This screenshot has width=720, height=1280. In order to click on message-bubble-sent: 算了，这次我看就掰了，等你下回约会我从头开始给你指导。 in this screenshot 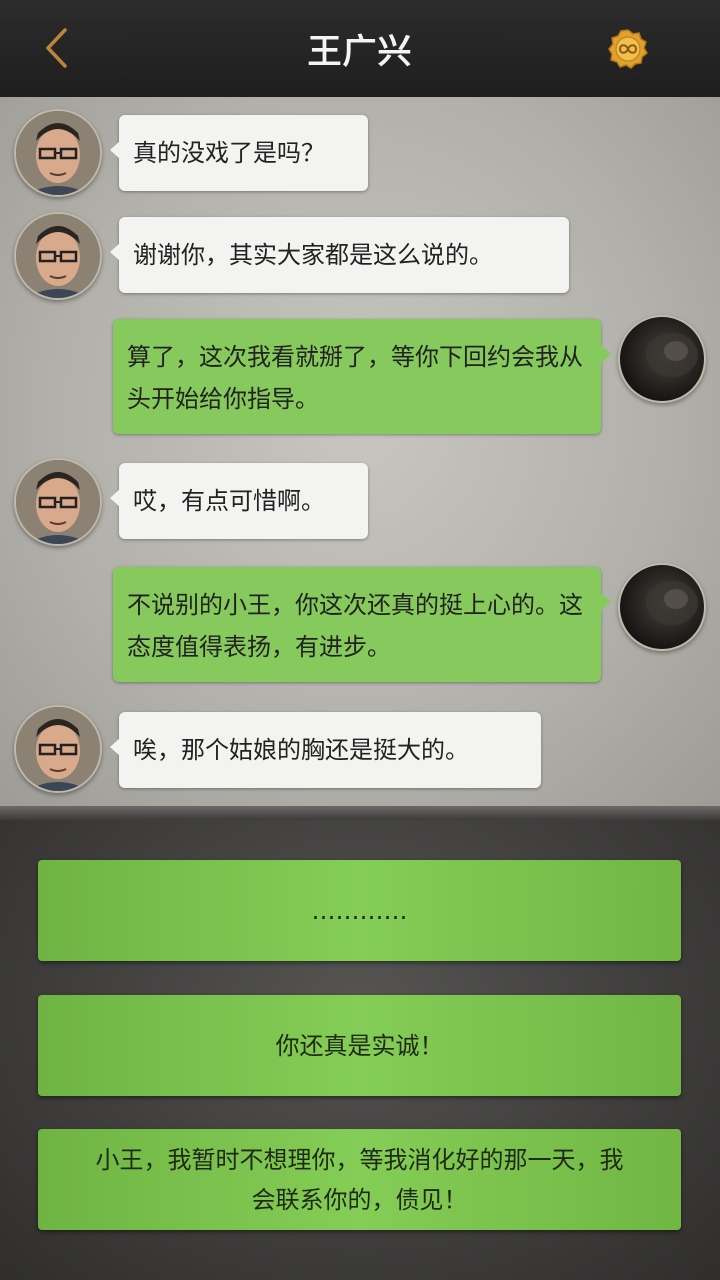, I will do `click(362, 376)`.